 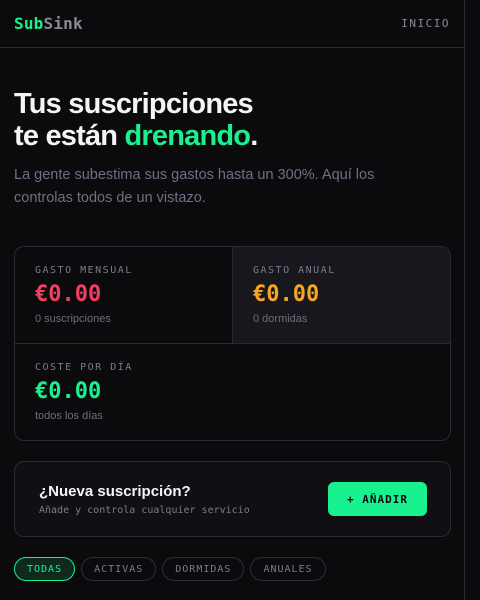 What do you see at coordinates (280, 319) in the screenshot?
I see `stat-annual-sub: 0 dormidas` at bounding box center [280, 319].